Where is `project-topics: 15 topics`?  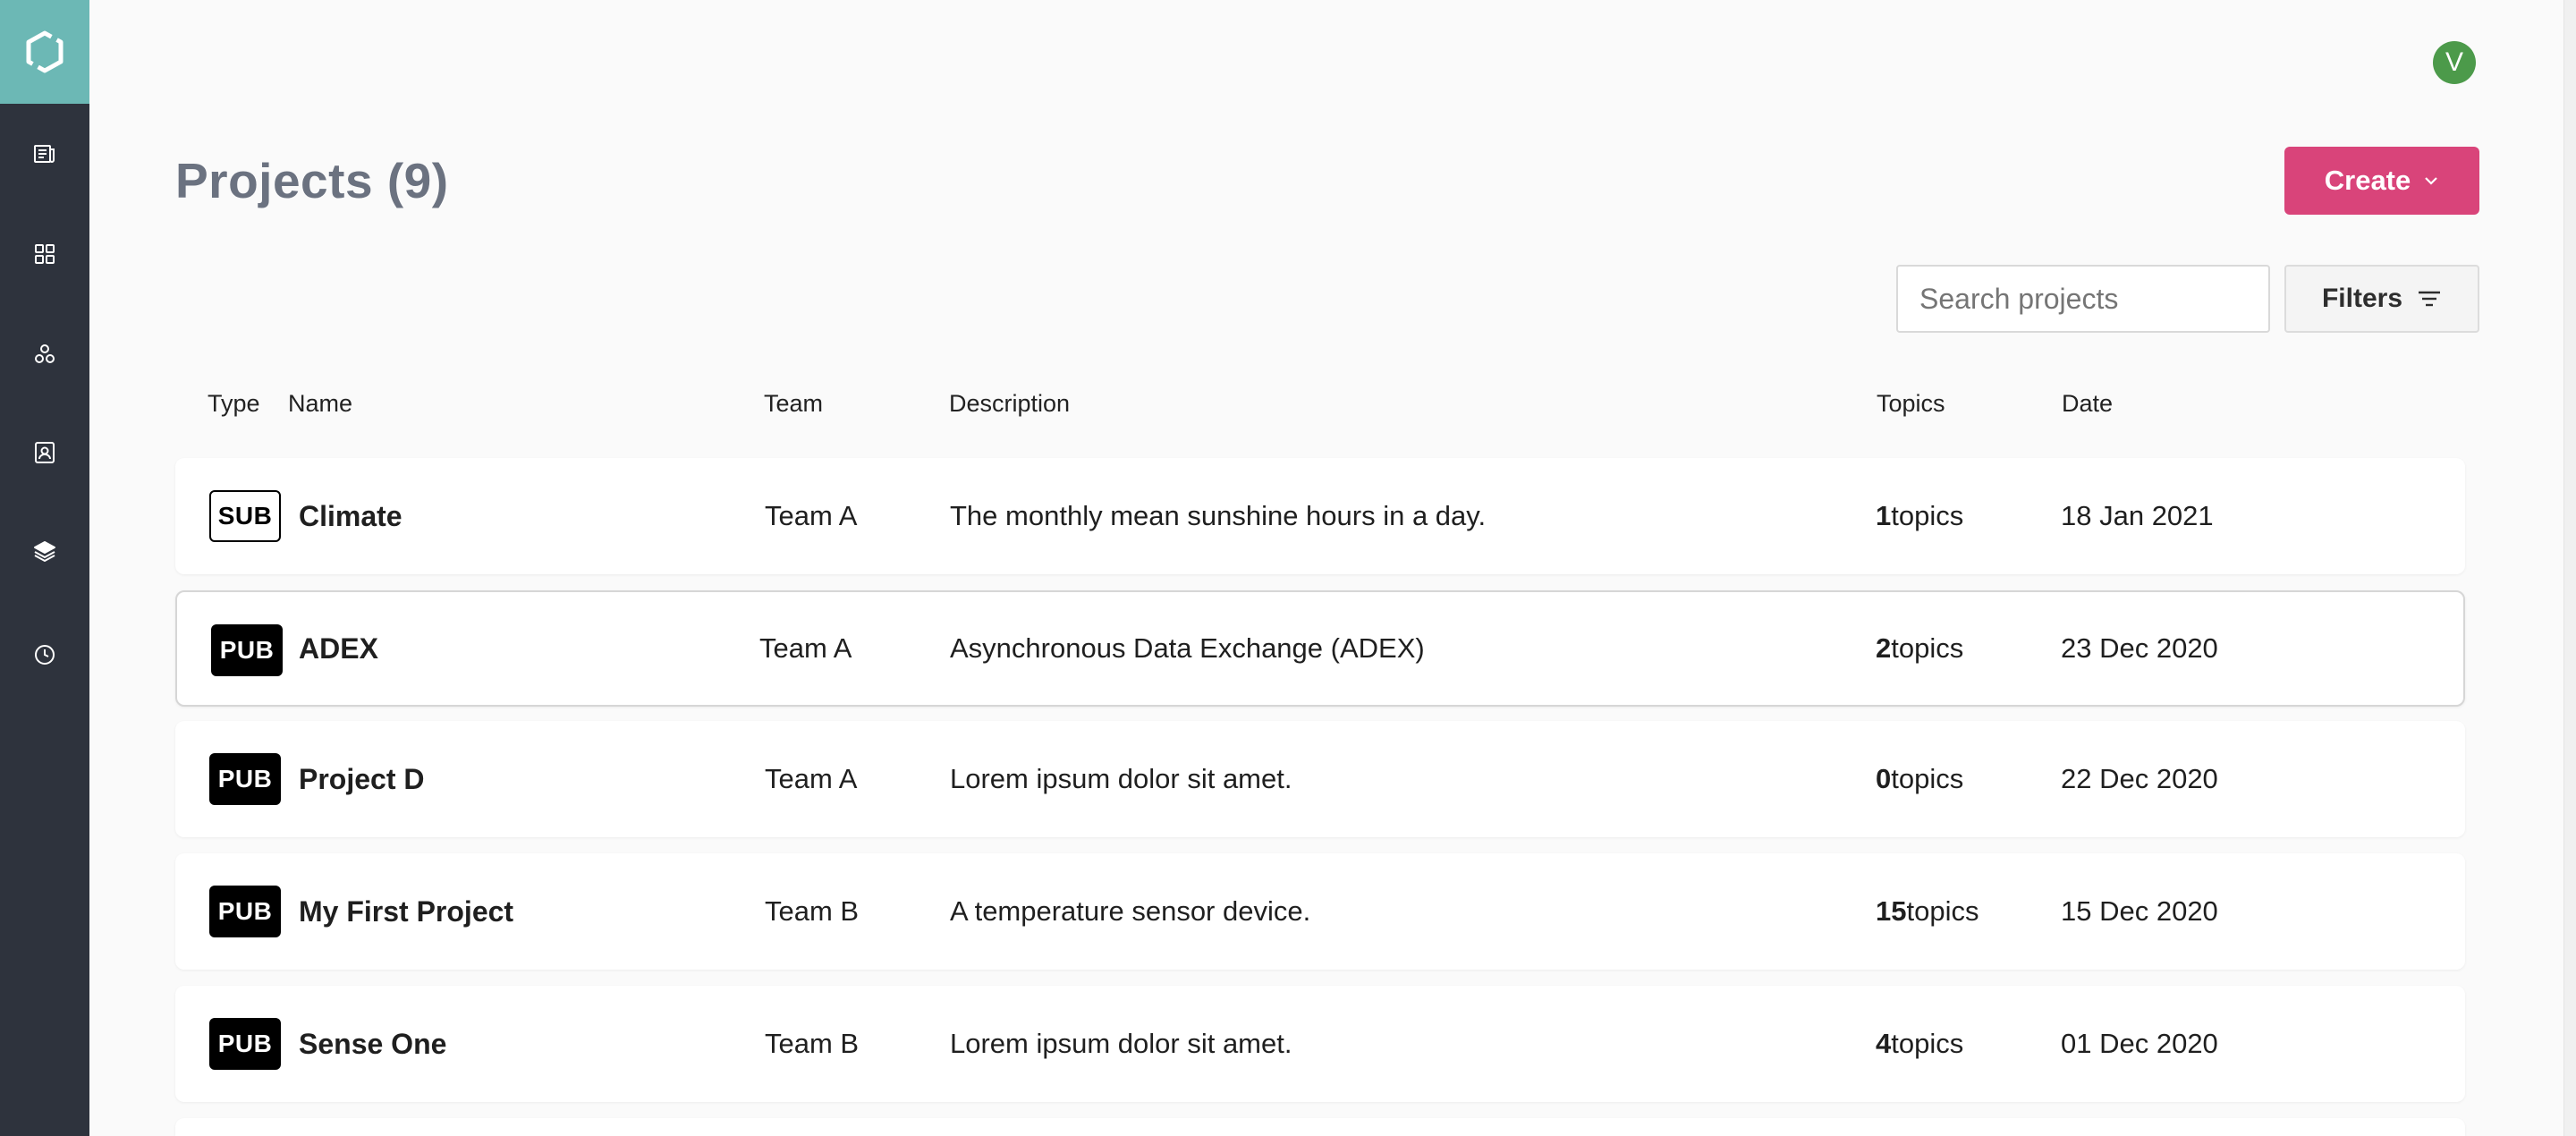
project-topics: 15 topics is located at coordinates (1927, 911).